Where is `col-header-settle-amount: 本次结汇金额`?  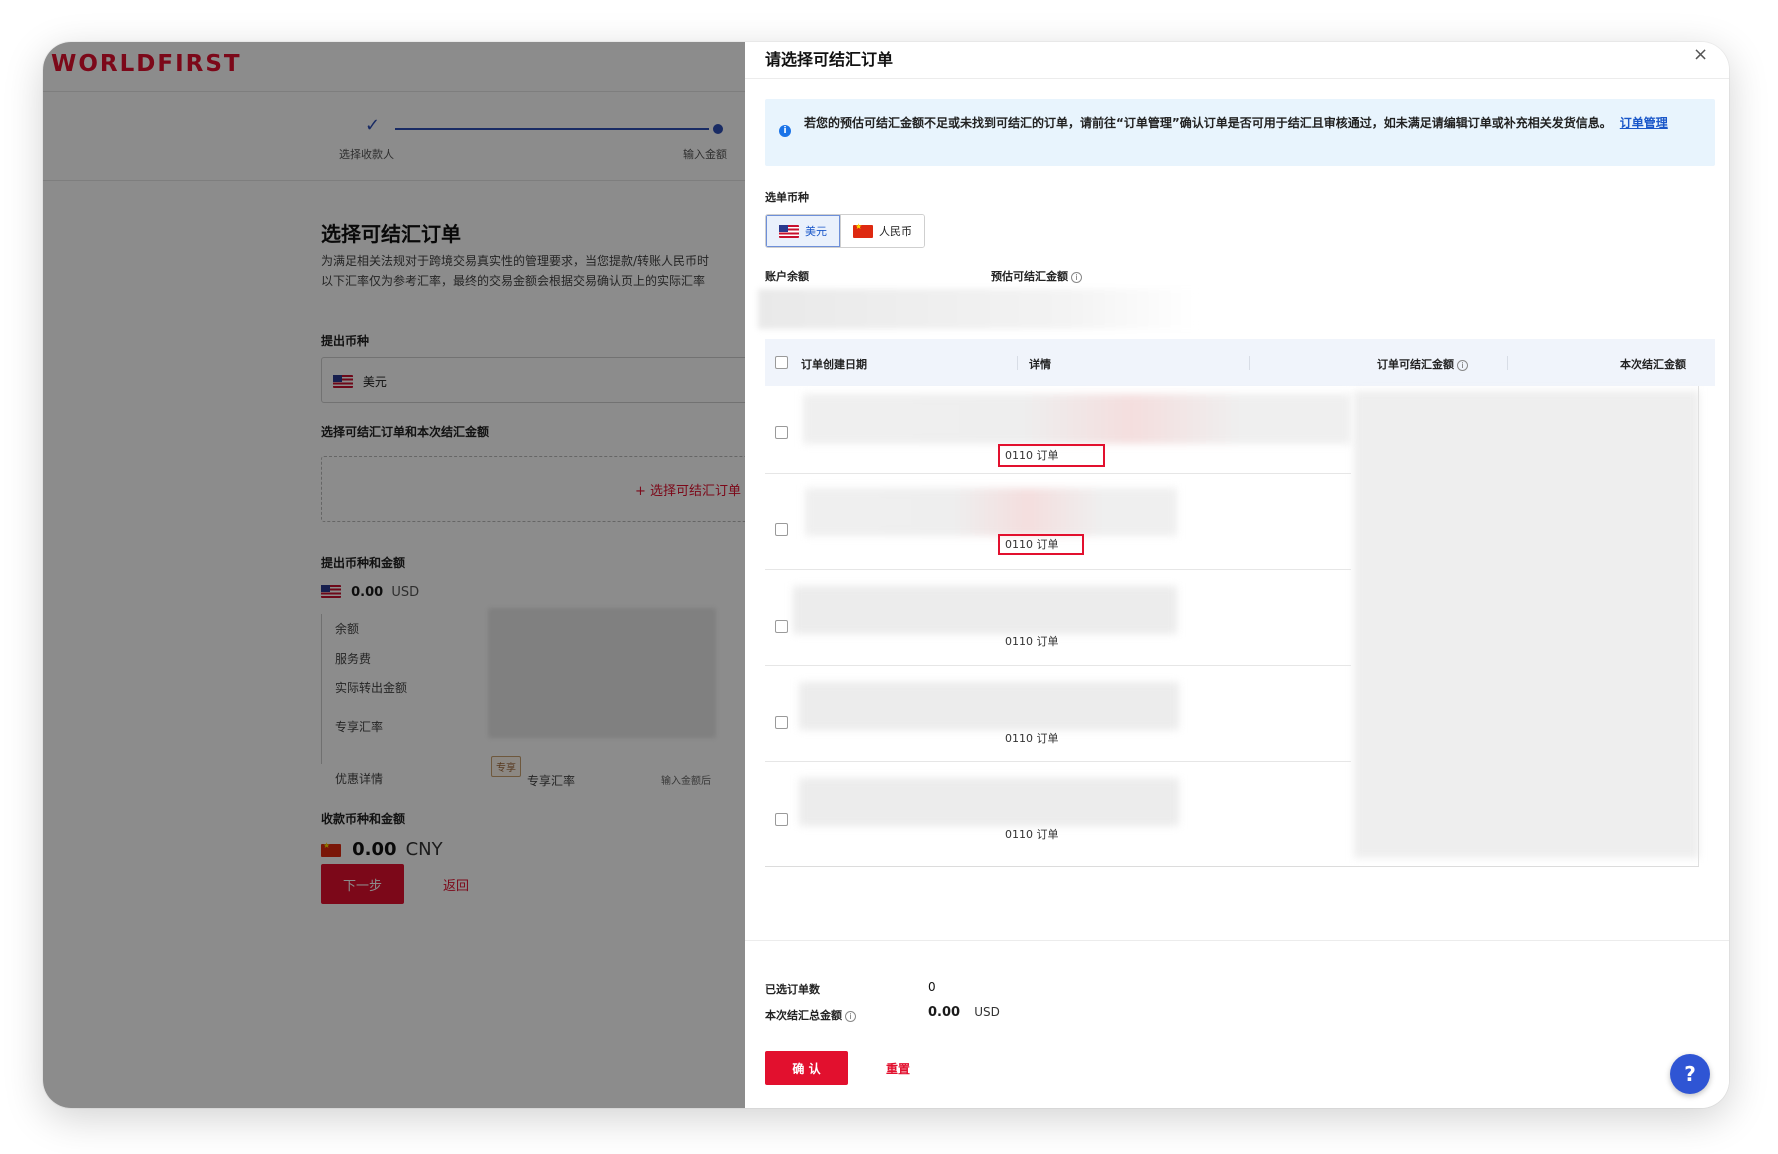
col-header-settle-amount: 本次结汇金额 is located at coordinates (1653, 364).